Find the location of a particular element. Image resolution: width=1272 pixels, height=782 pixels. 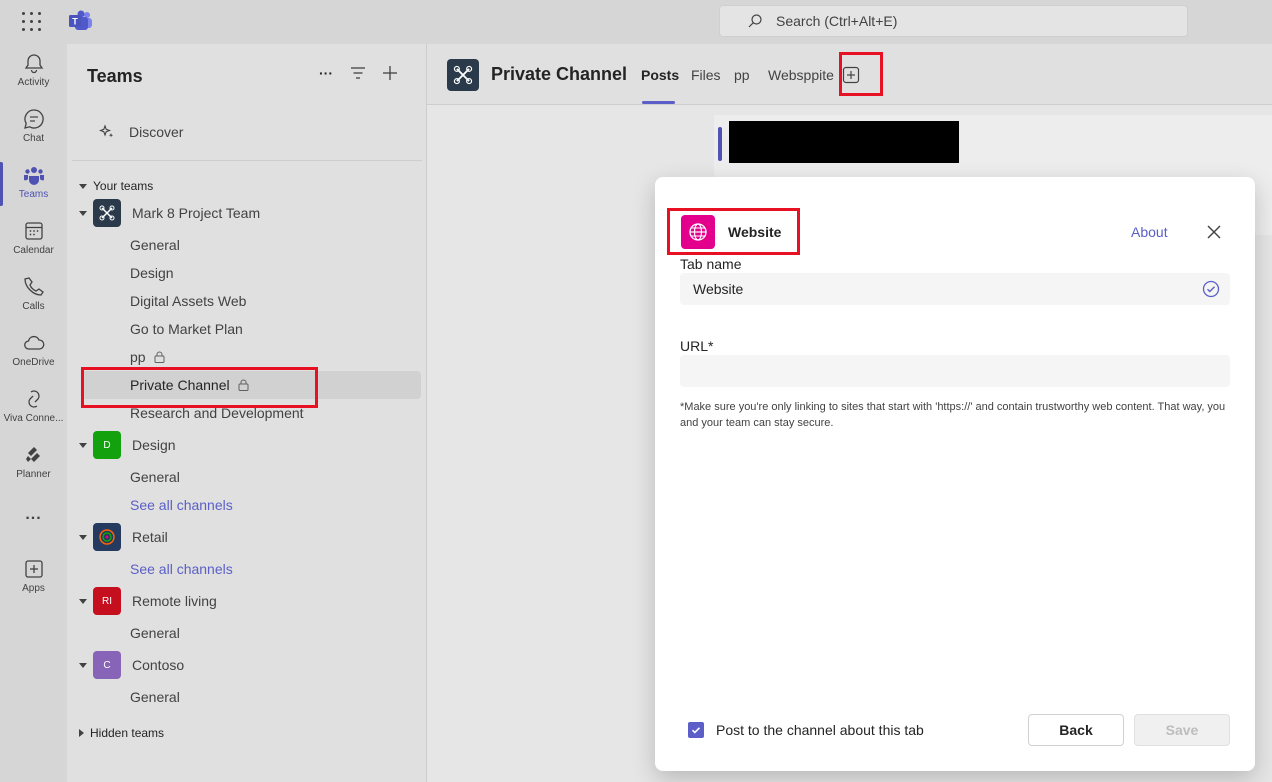

calendar-icon is located at coordinates (33, 231).